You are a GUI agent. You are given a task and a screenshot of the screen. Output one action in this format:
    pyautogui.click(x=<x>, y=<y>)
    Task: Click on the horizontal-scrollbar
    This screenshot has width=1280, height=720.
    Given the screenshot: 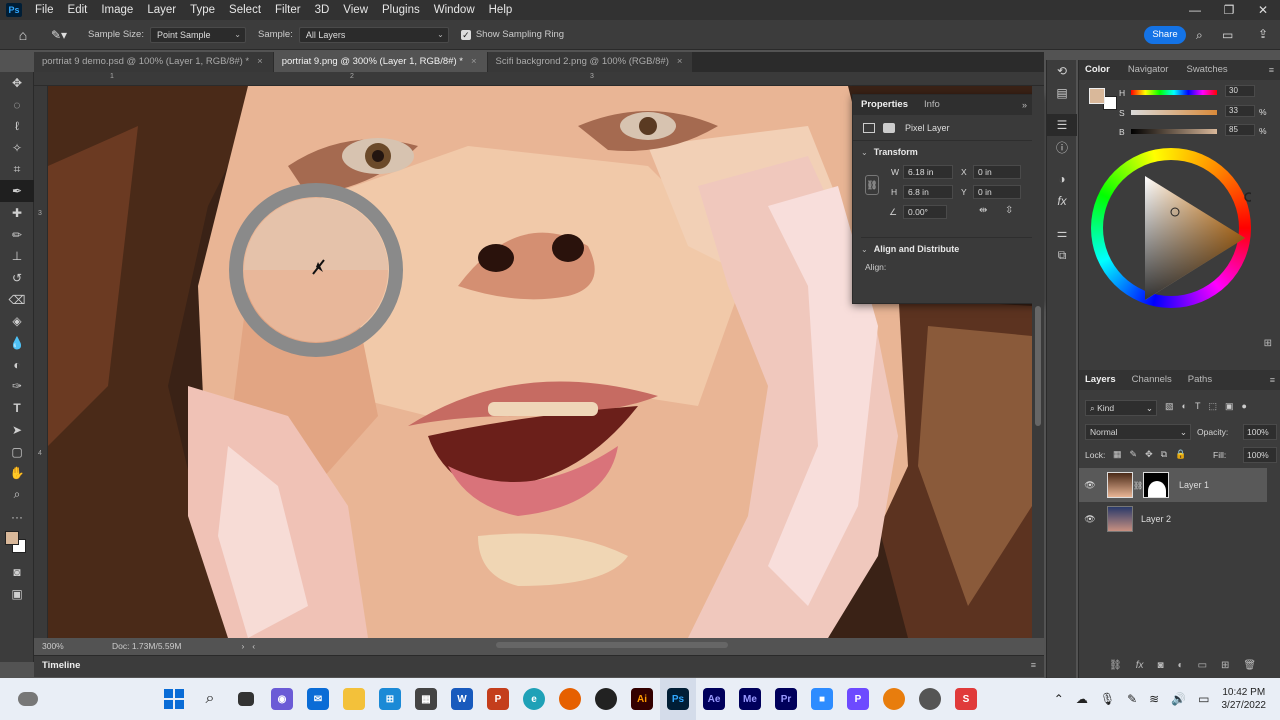 What is the action you would take?
    pyautogui.click(x=612, y=645)
    